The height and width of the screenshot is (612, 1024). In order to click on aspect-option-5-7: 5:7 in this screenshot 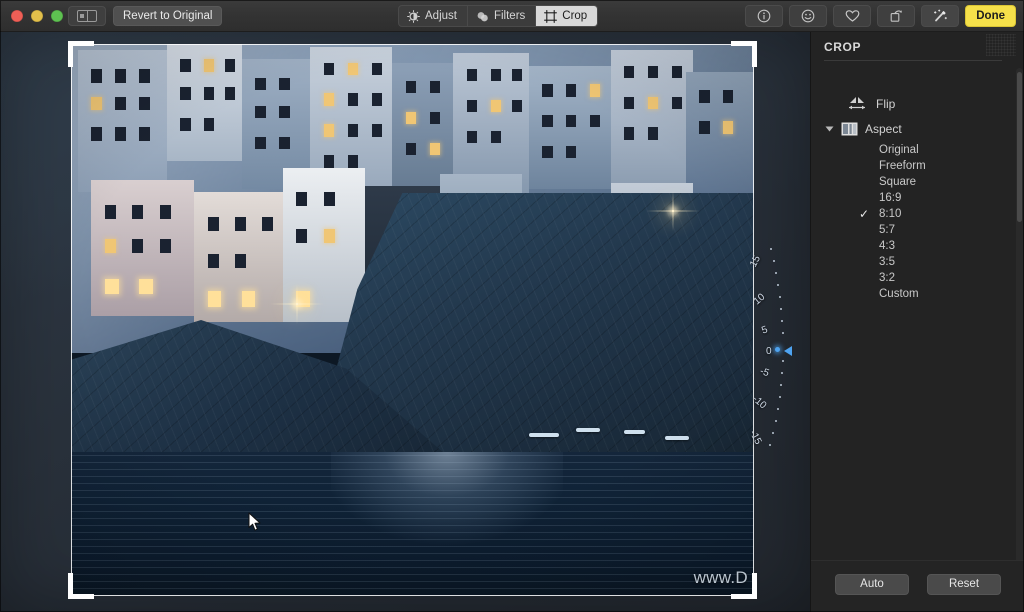, I will do `click(931, 230)`.